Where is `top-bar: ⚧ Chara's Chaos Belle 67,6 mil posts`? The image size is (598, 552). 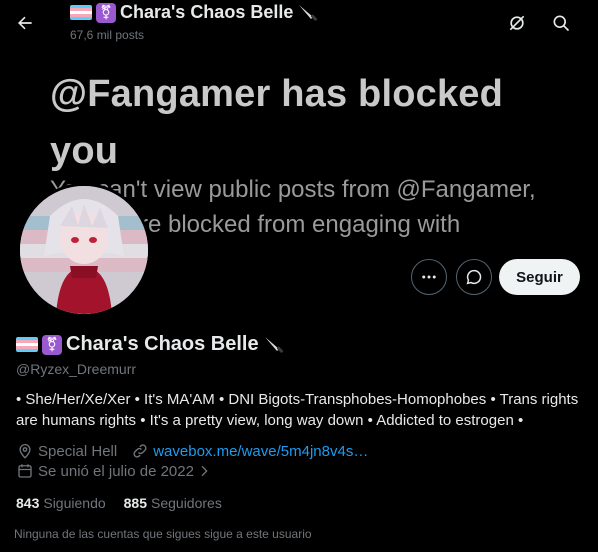
top-bar: ⚧ Chara's Chaos Belle 67,6 mil posts is located at coordinates (299, 26).